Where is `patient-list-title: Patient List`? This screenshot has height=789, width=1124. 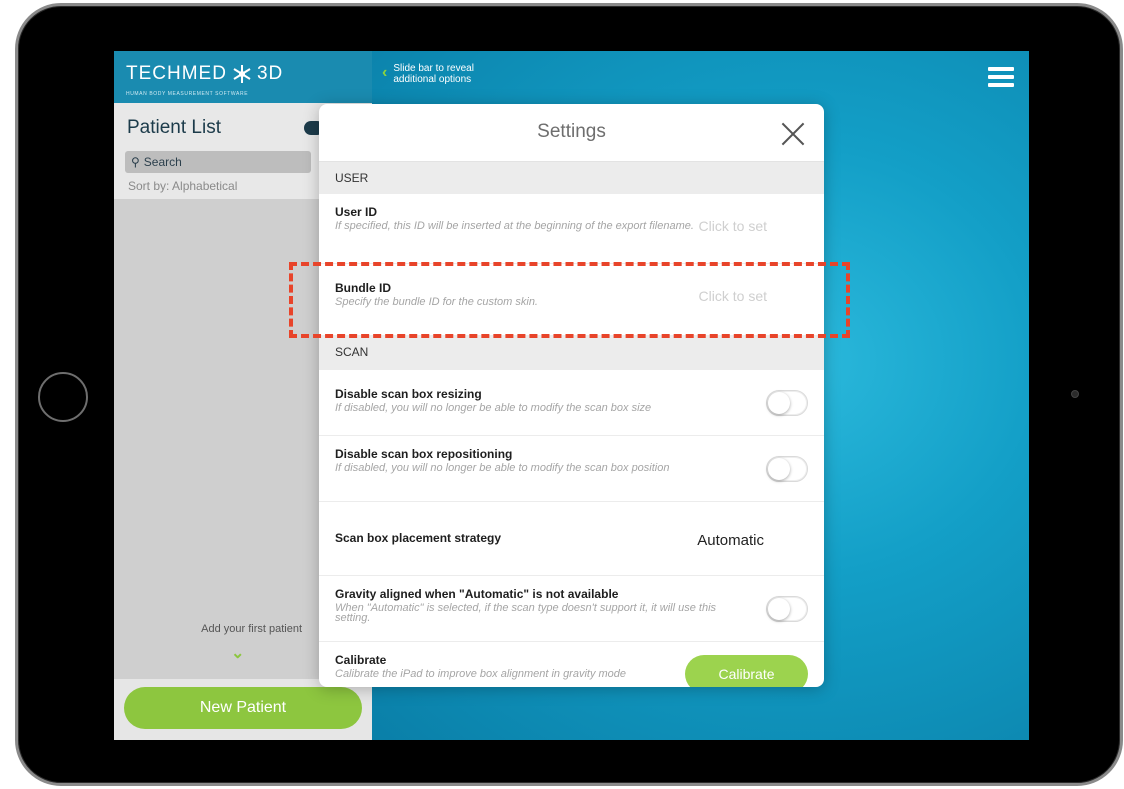
patient-list-title: Patient List is located at coordinates (174, 127).